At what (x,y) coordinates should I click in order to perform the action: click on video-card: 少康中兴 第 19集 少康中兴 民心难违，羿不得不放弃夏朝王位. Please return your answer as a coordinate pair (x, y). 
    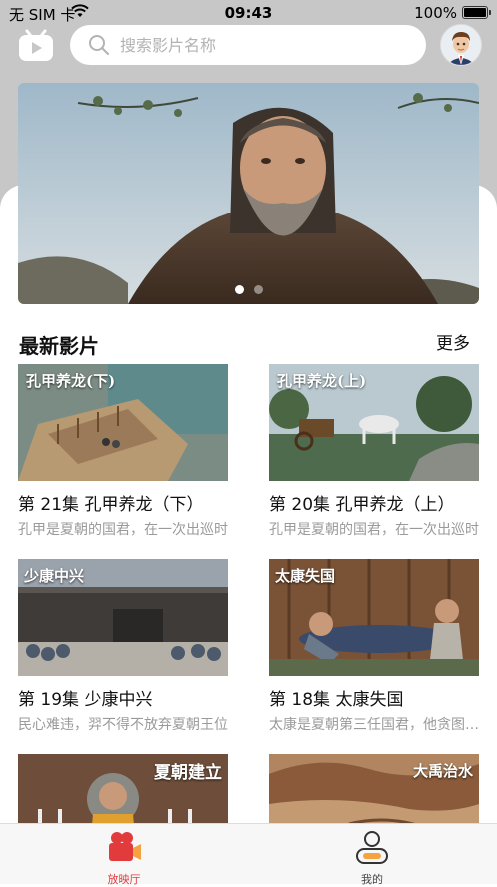
    Looking at the image, I should click on (123, 646).